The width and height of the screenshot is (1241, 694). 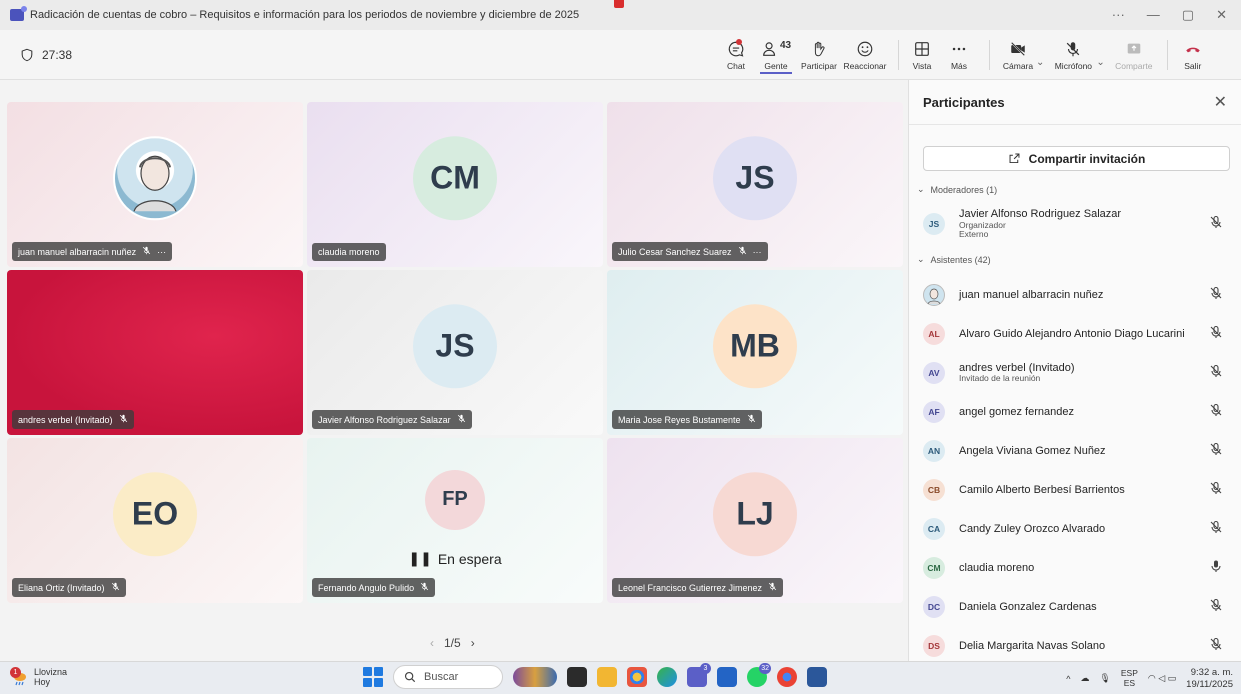 What do you see at coordinates (432, 643) in the screenshot?
I see `pager-prev-button: ‹` at bounding box center [432, 643].